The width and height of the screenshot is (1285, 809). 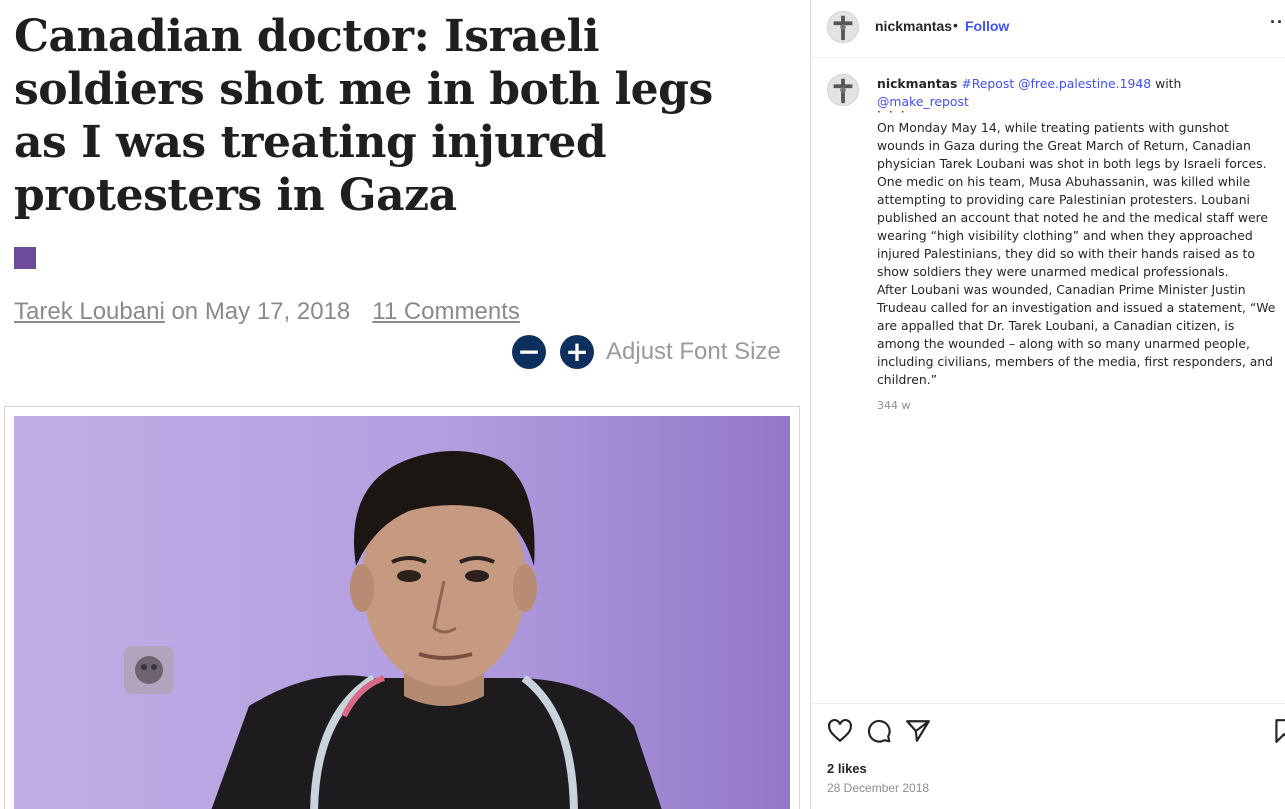 I want to click on byline: Tarek Loubani on May 17, 2018 11 Comments, so click(x=267, y=312).